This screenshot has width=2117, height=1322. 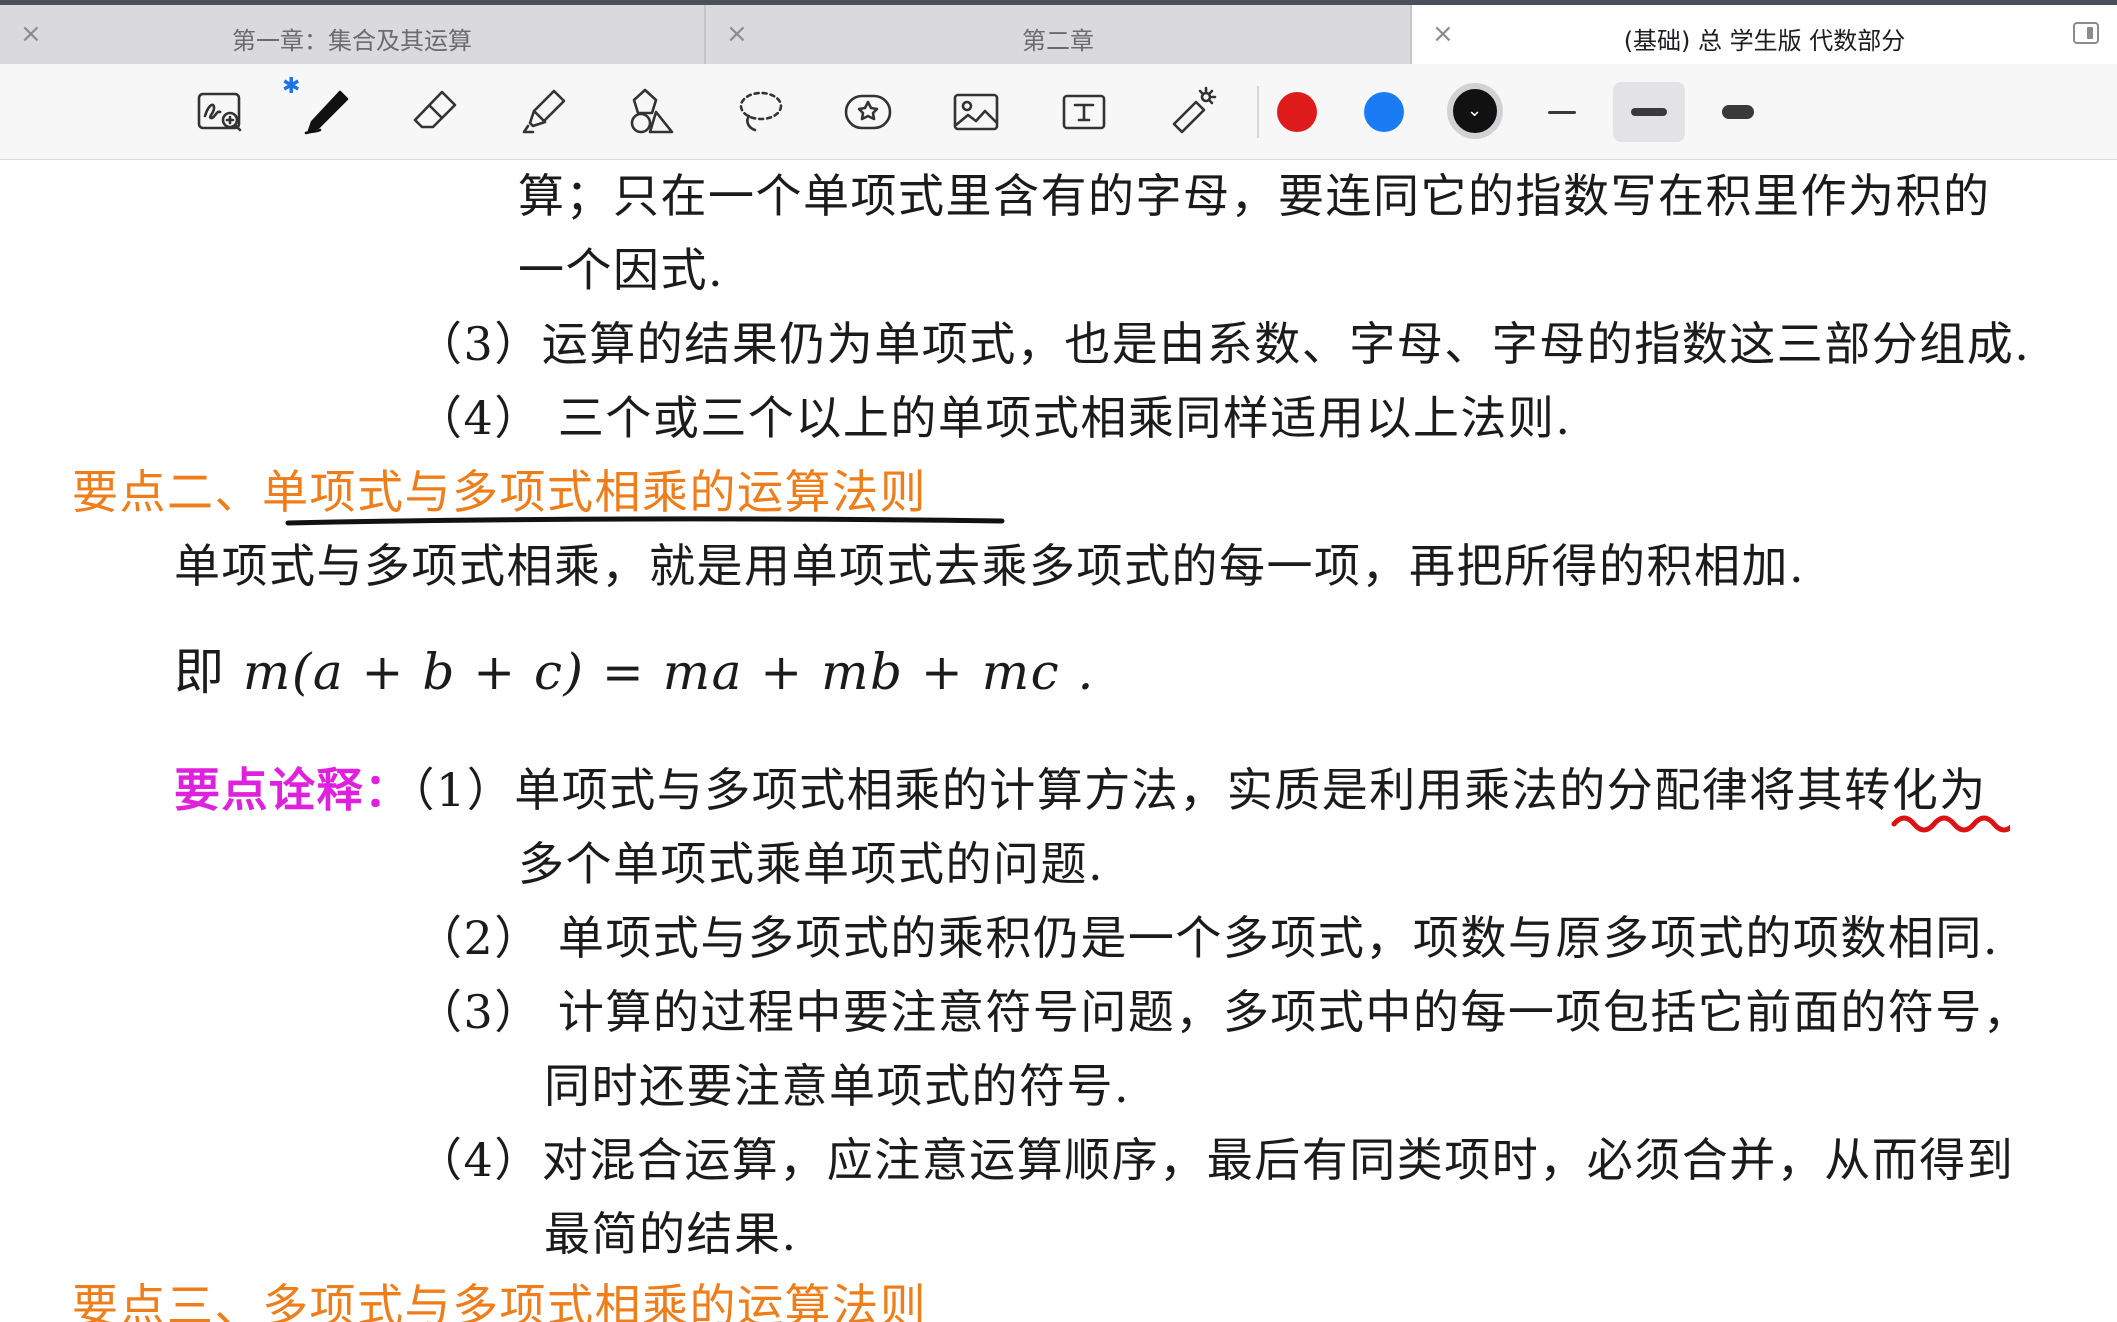 I want to click on stroke-thin-button, so click(x=1562, y=112).